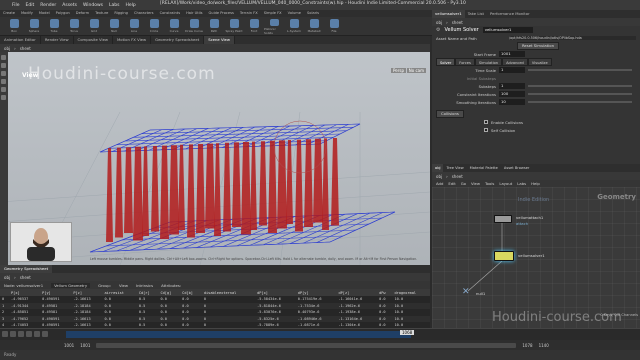 The width and height of the screenshot is (640, 360). Describe the element at coordinates (416, 70) in the screenshot. I see `camera-menu: No cam` at that location.